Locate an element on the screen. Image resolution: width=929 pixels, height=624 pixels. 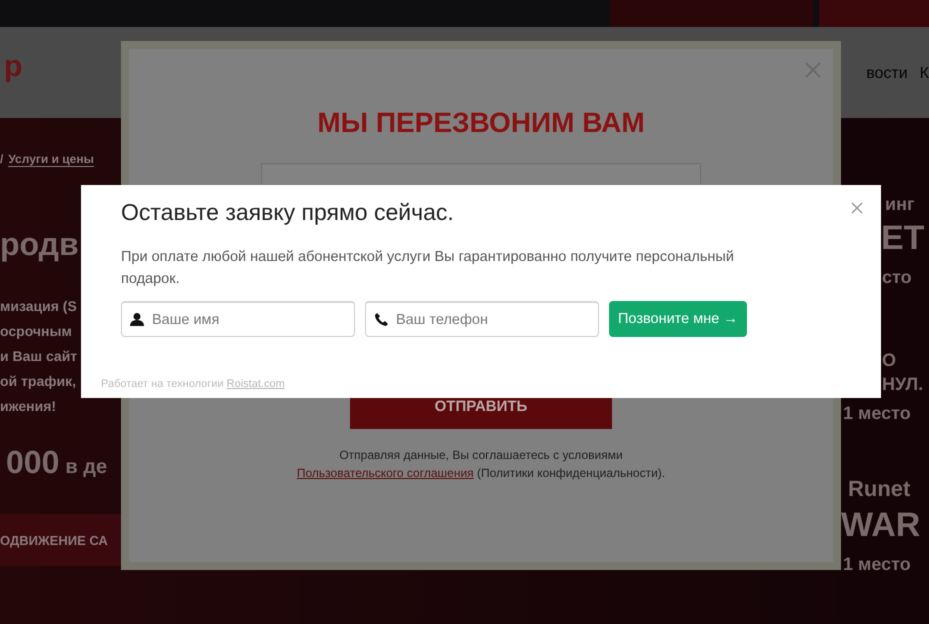
price-amount: 000 is located at coordinates (33, 462).